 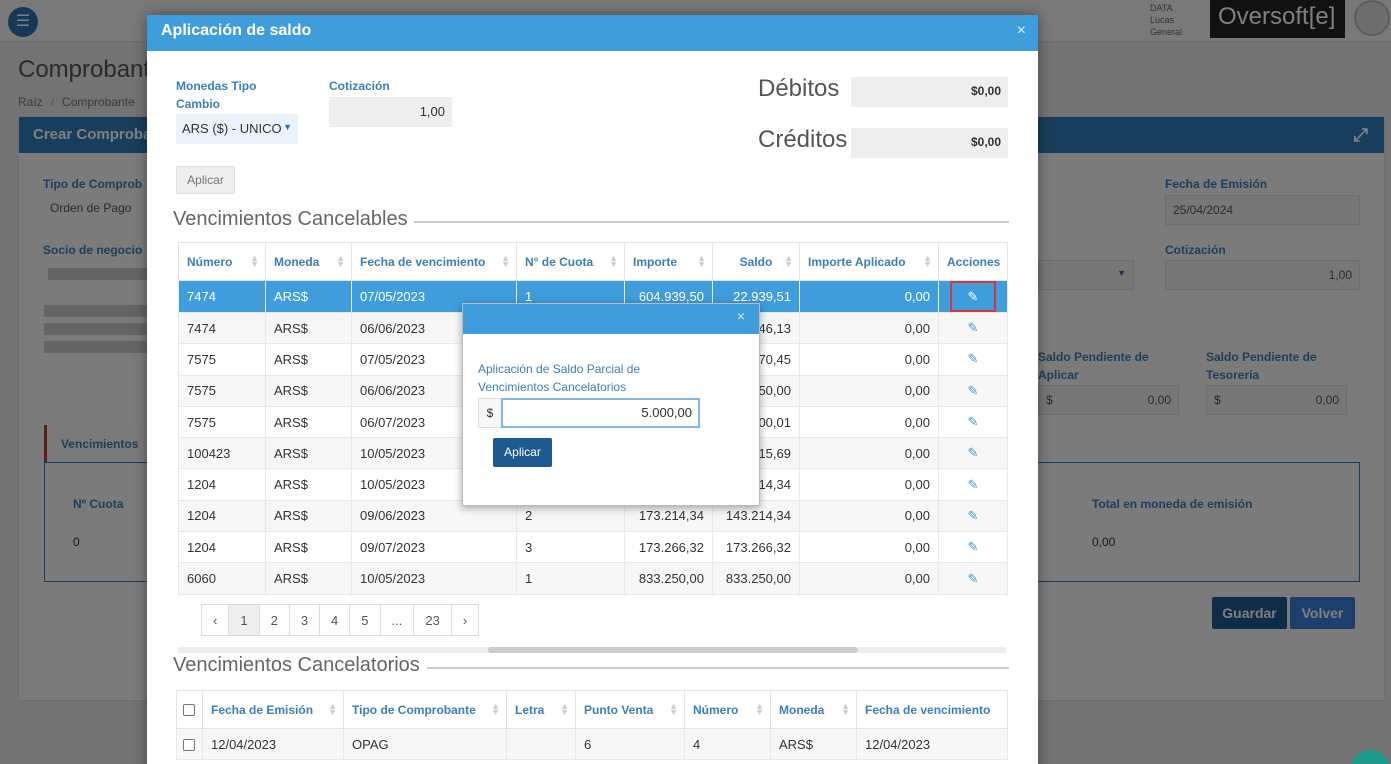 What do you see at coordinates (570, 261) in the screenshot?
I see `col-cuota: N° de Cuota ▲ ▼` at bounding box center [570, 261].